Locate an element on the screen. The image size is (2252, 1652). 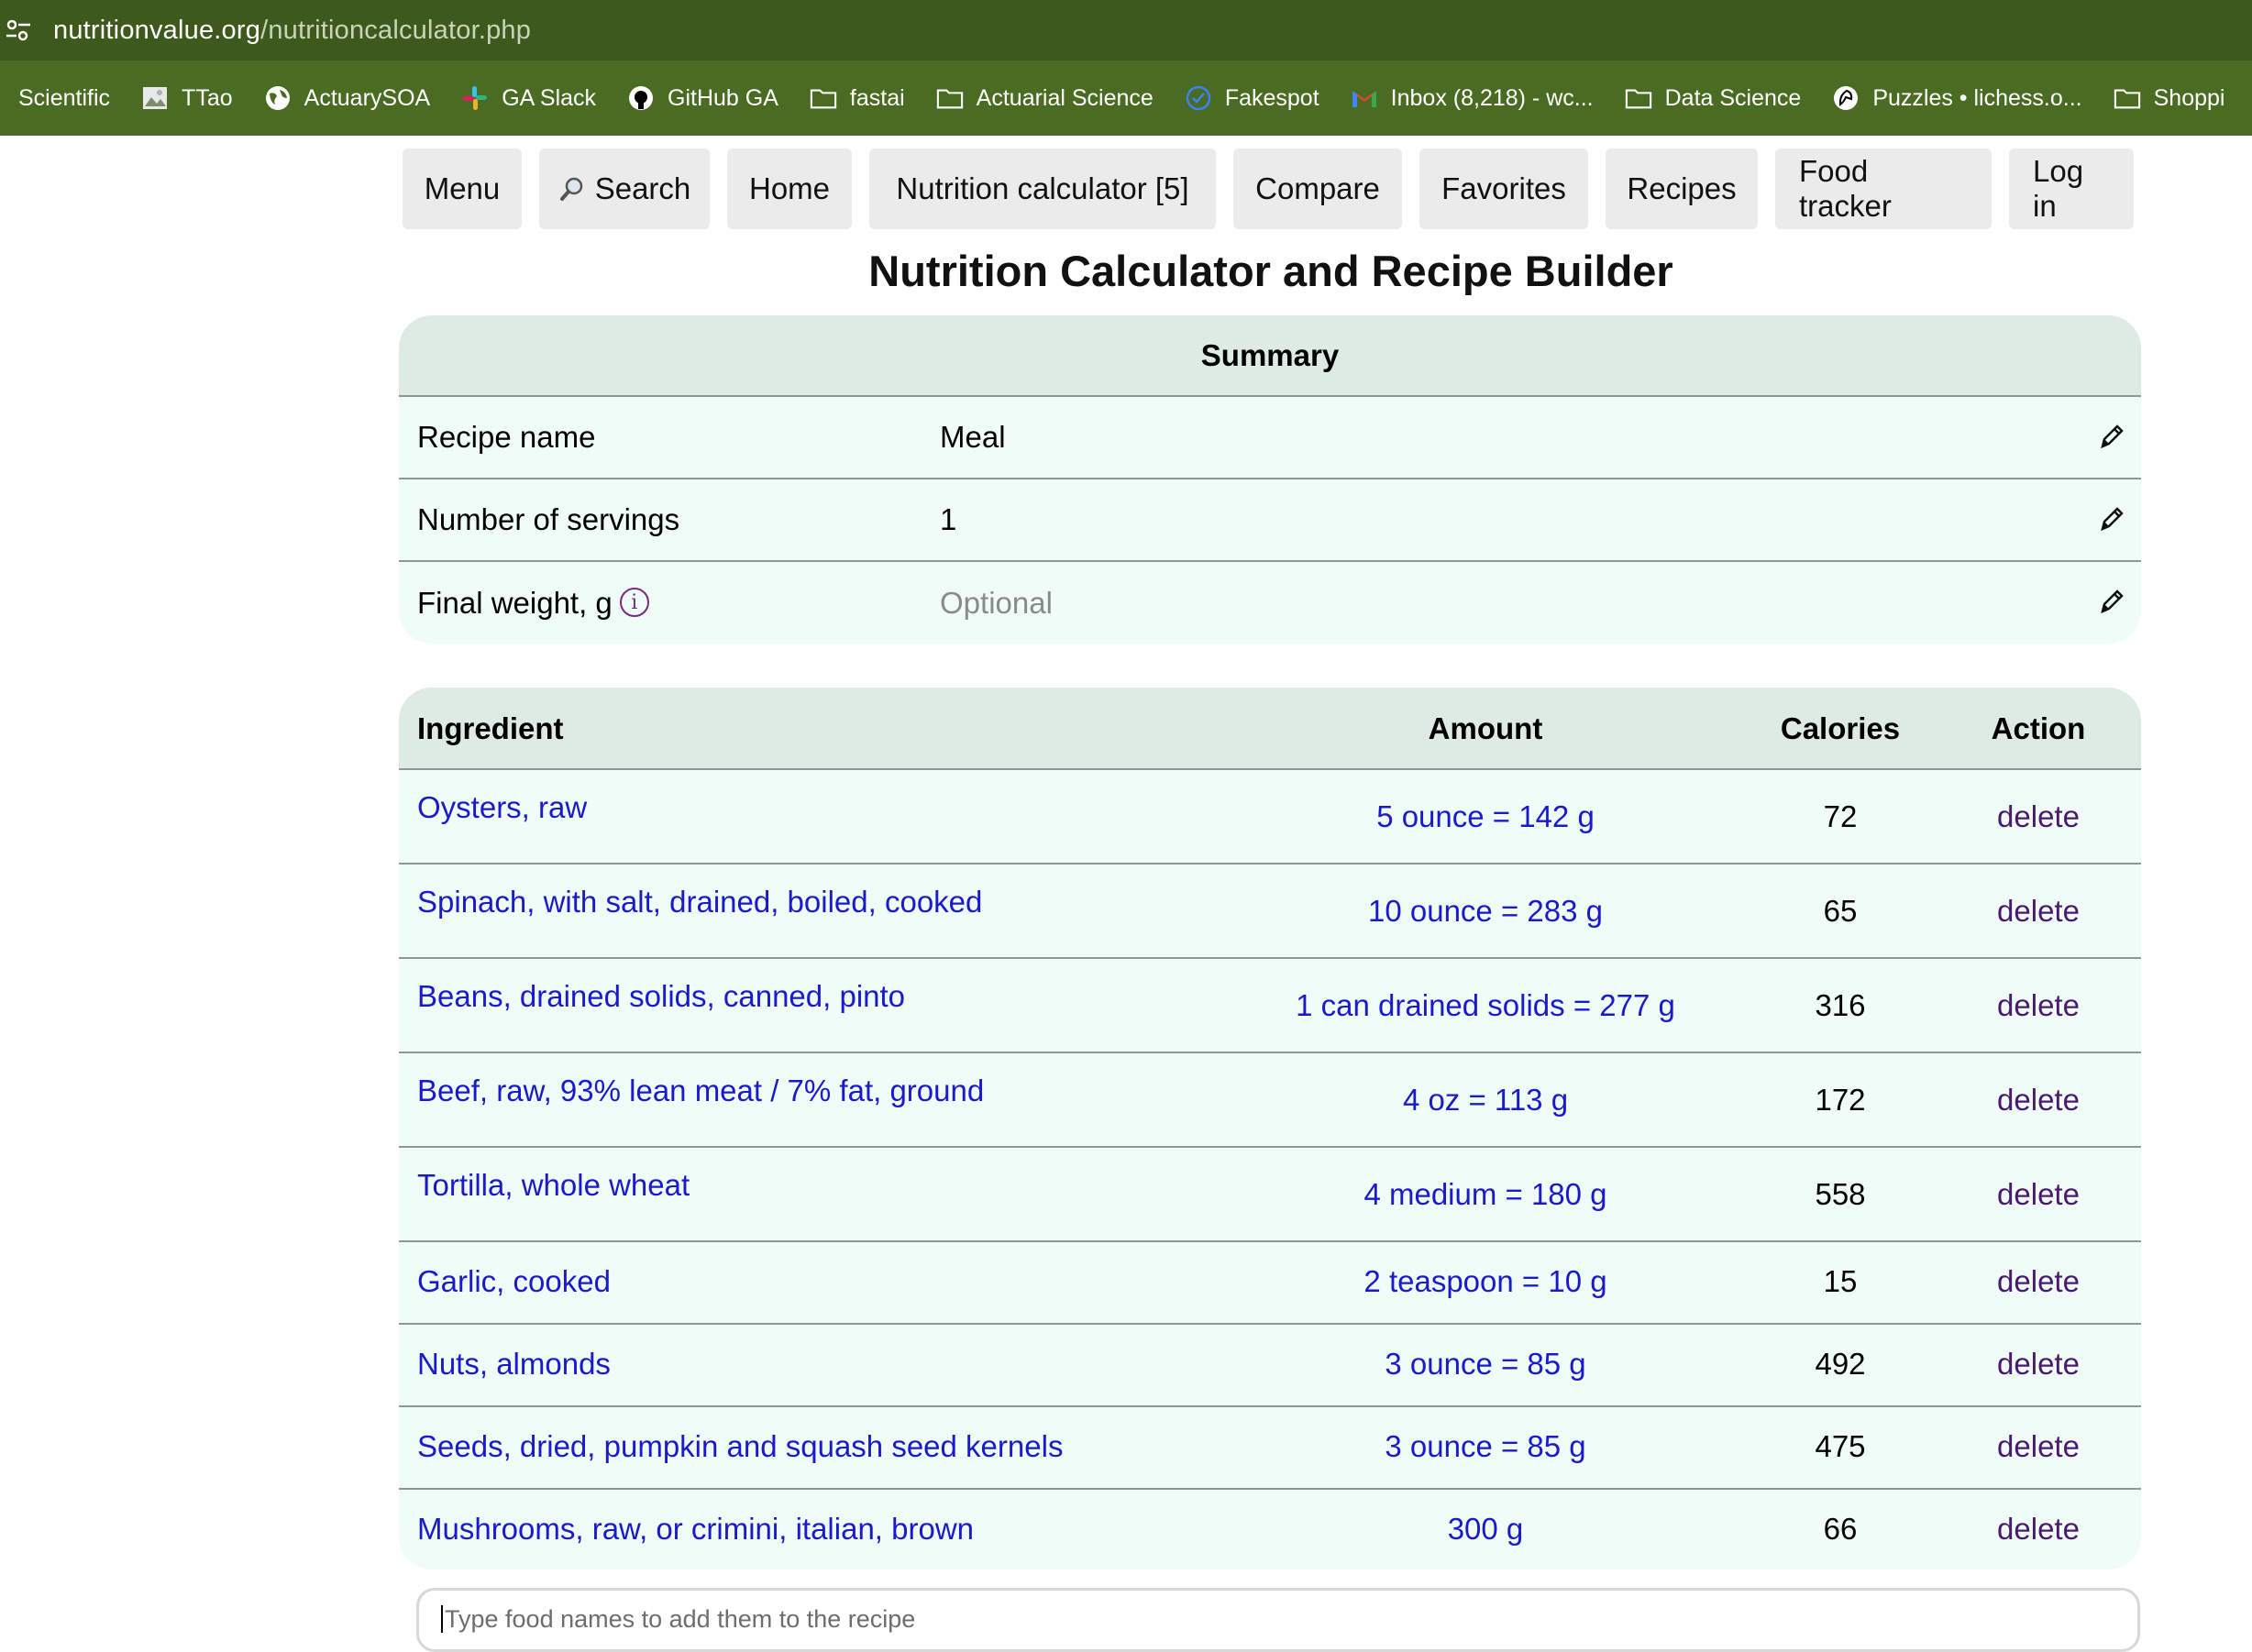
nutrition-calculator-button: Nutrition calculator [5] is located at coordinates (1042, 189).